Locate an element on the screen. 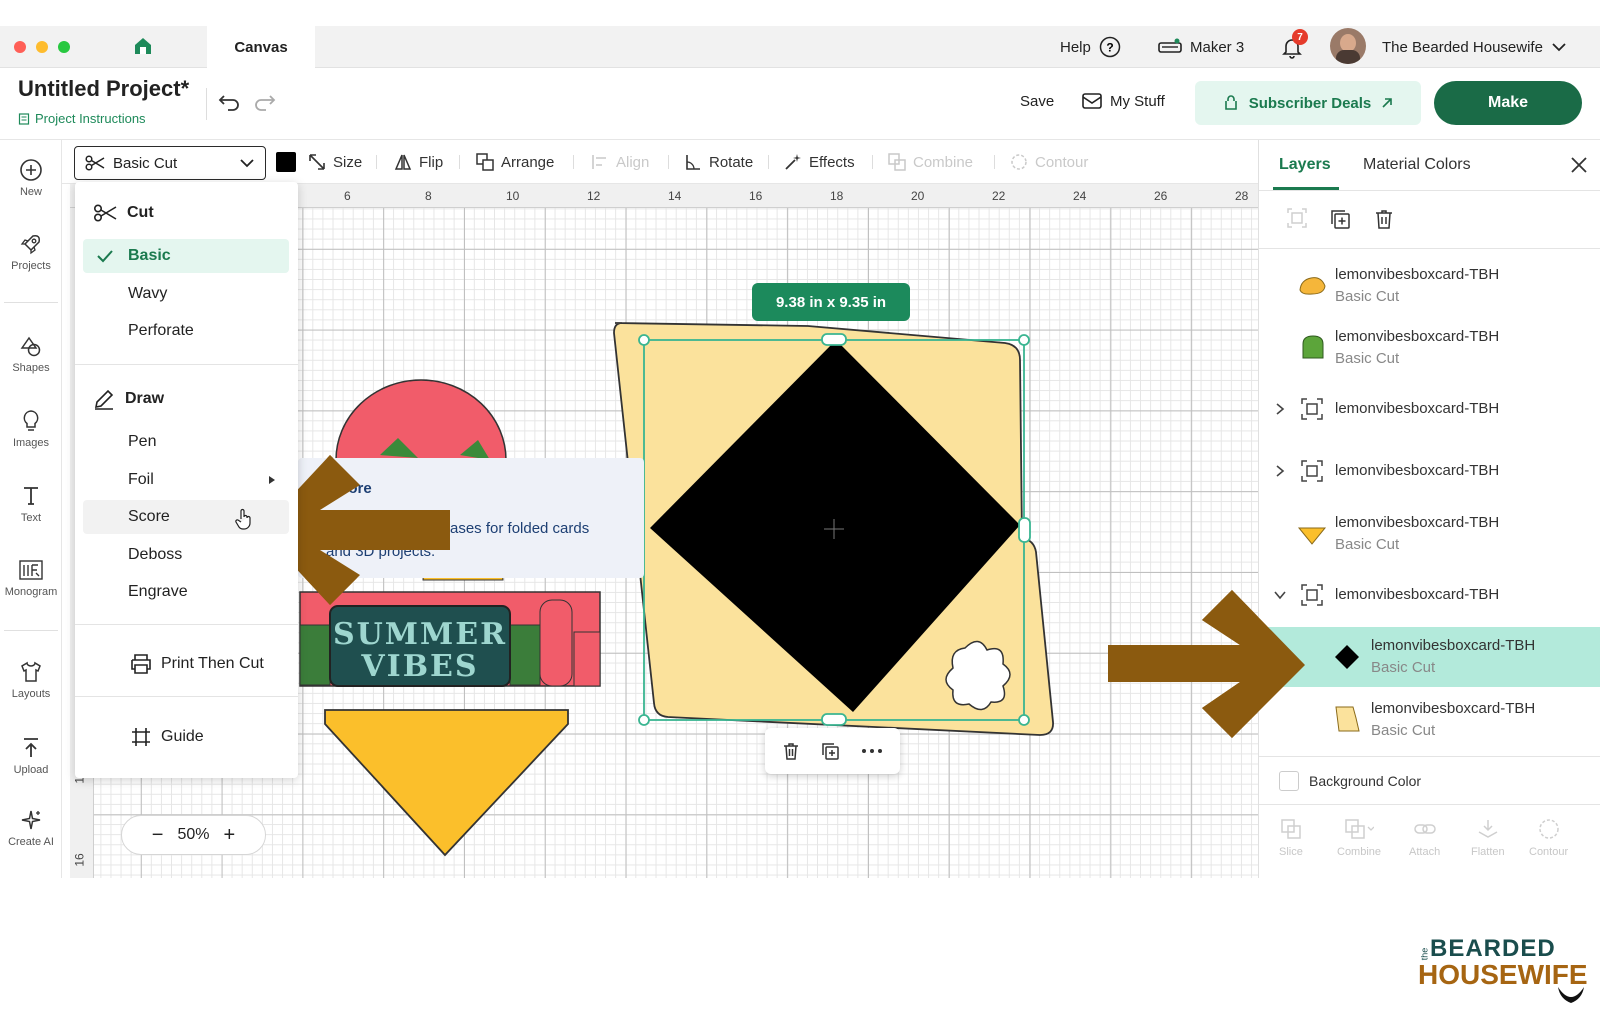 The height and width of the screenshot is (1017, 1600). menu-item-engrave: Engrave is located at coordinates (186, 592).